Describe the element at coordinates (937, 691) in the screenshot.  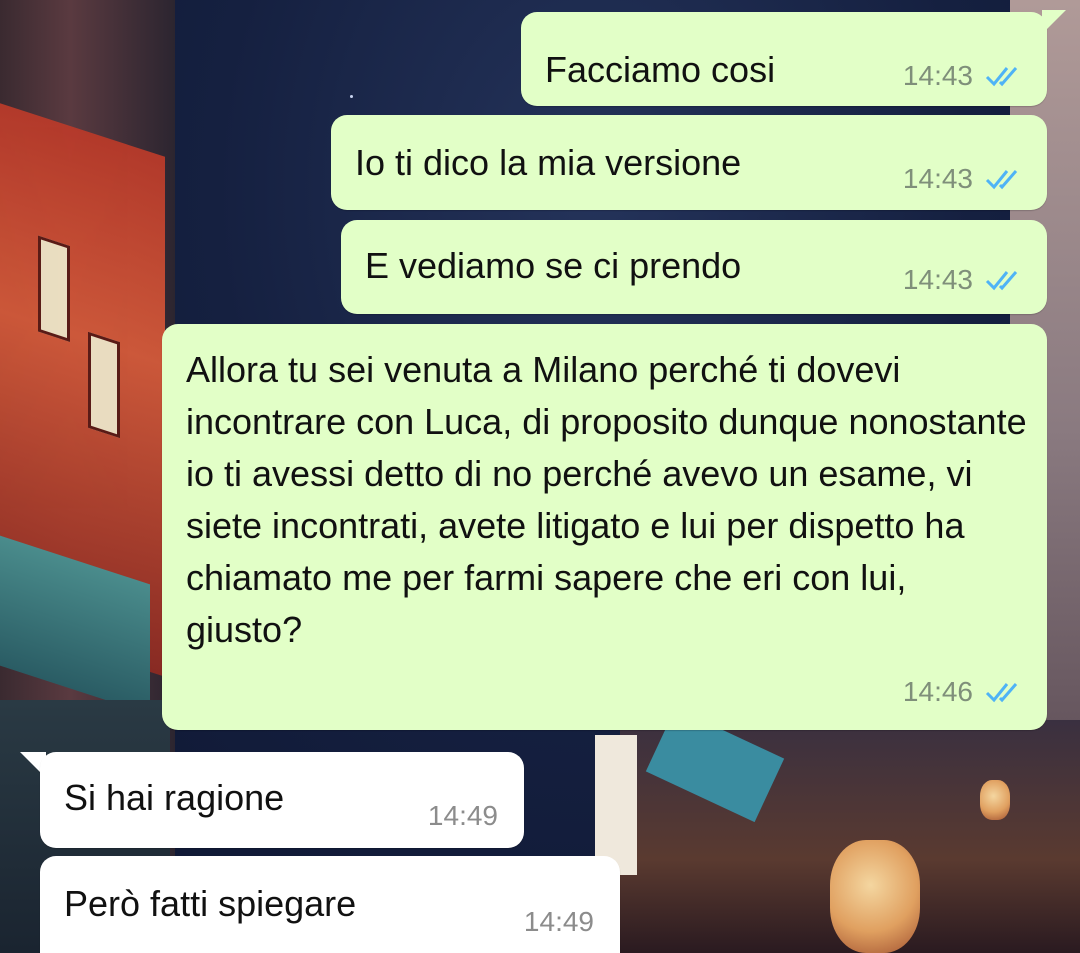
I see `message-time: 14:46` at that location.